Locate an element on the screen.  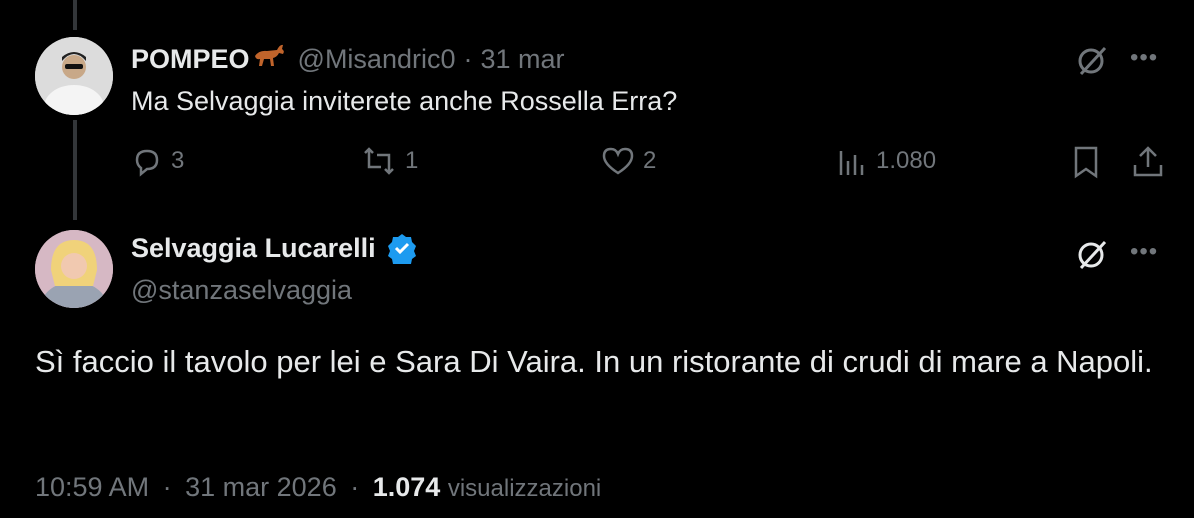
reply-count: 3 is located at coordinates (178, 160).